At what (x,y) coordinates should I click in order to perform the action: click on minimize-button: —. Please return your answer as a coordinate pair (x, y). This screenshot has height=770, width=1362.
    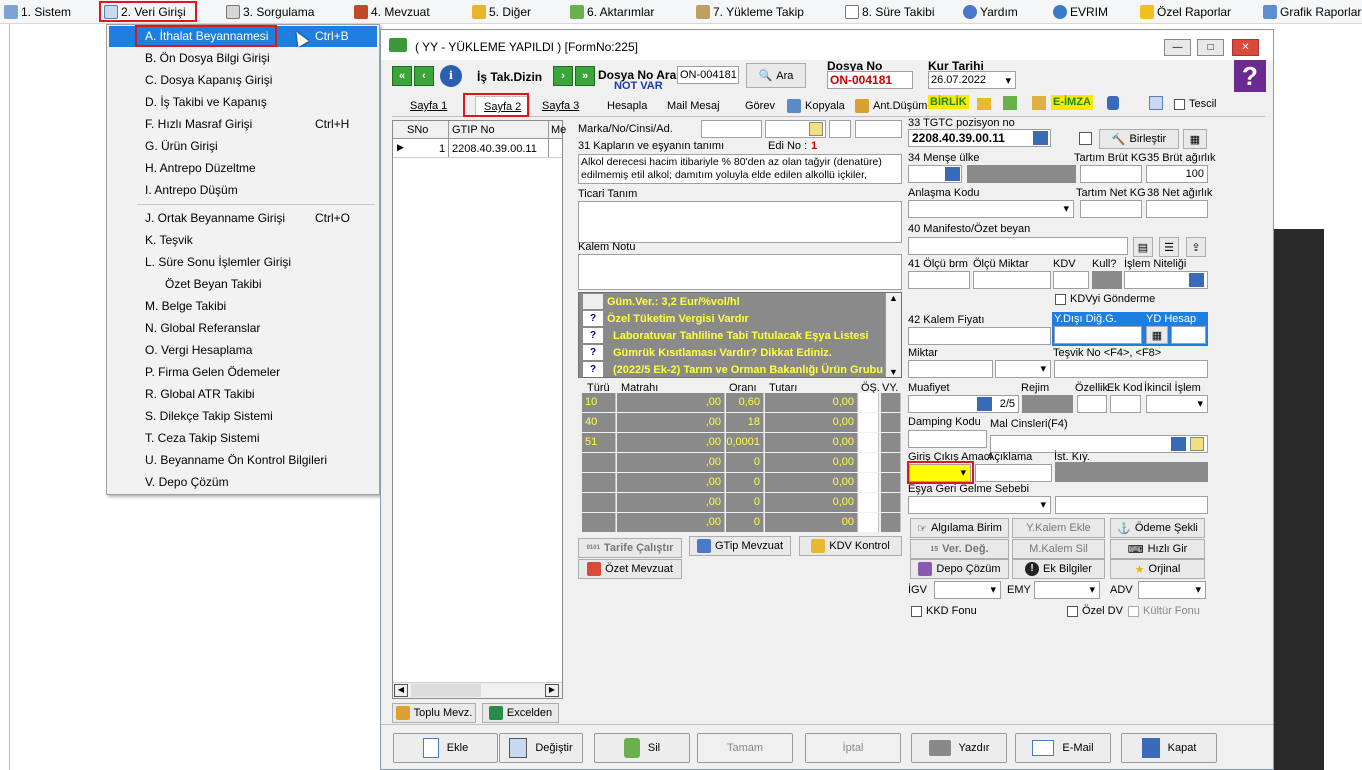
    Looking at the image, I should click on (1177, 47).